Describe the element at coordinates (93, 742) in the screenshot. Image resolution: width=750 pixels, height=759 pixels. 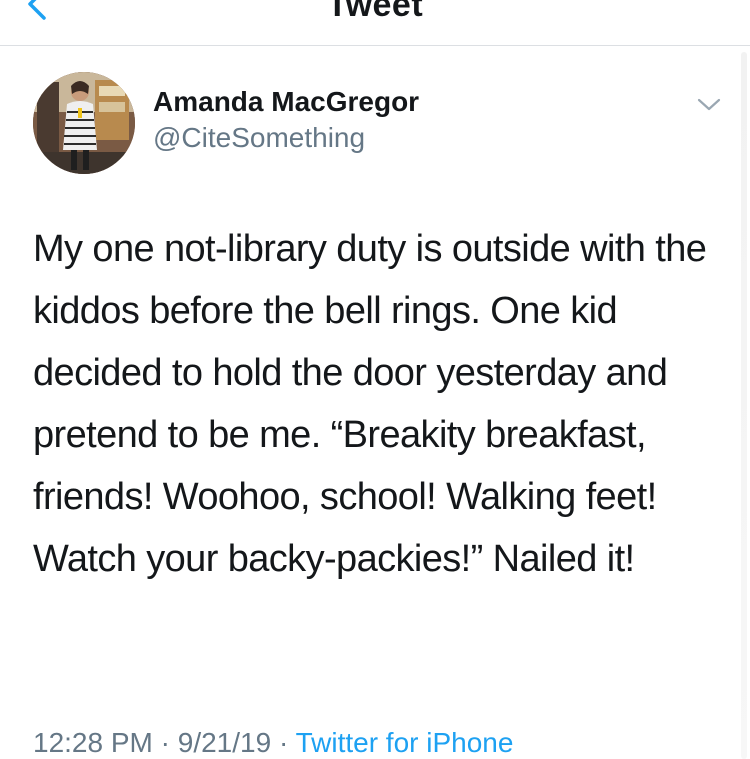
I see `tweet-time: 12:28 PM` at that location.